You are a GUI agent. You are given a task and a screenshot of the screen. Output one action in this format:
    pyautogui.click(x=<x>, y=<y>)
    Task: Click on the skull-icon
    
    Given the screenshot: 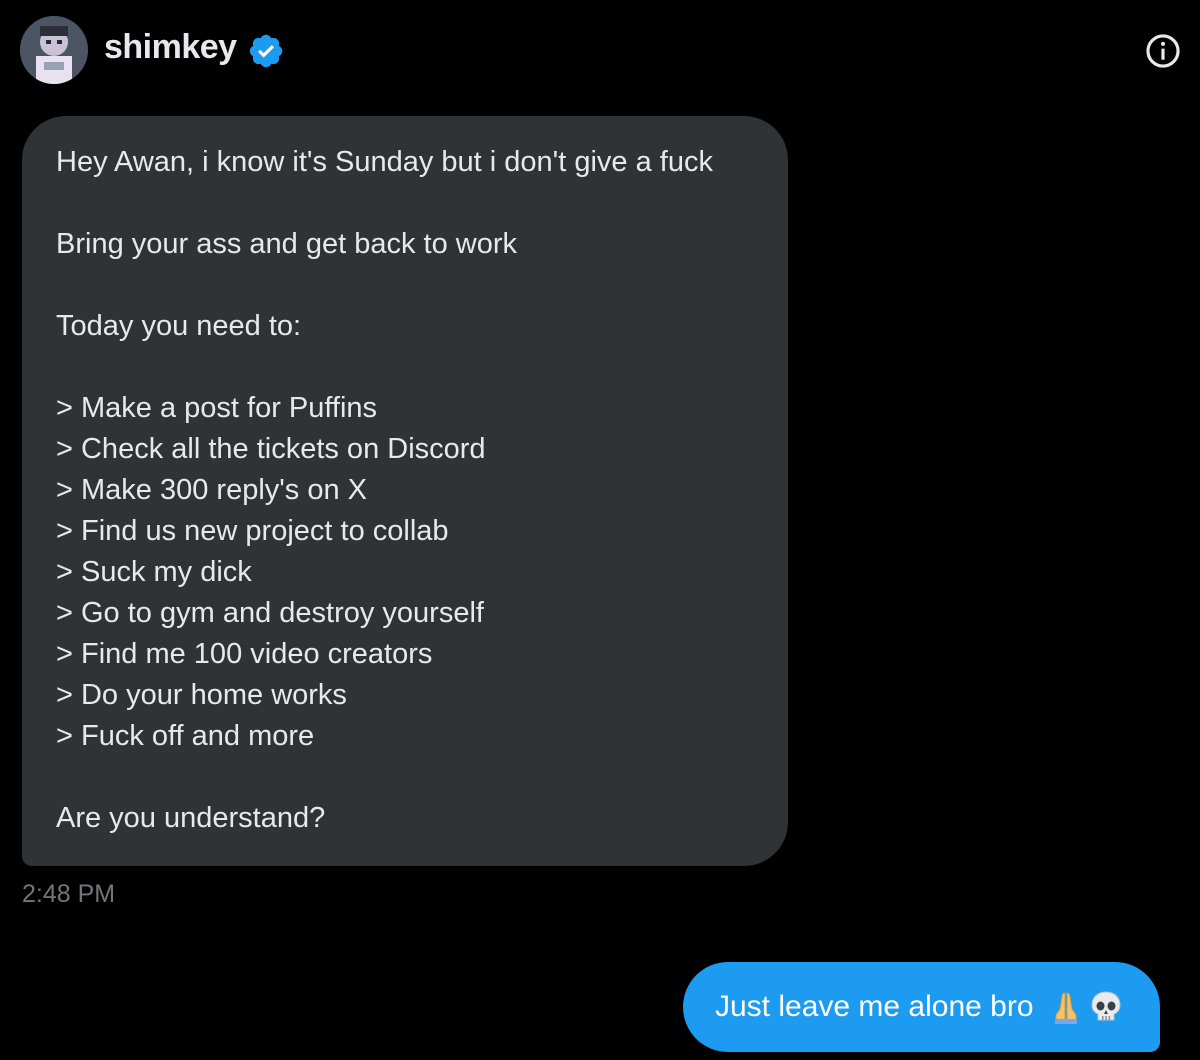 What is the action you would take?
    pyautogui.click(x=1106, y=1006)
    